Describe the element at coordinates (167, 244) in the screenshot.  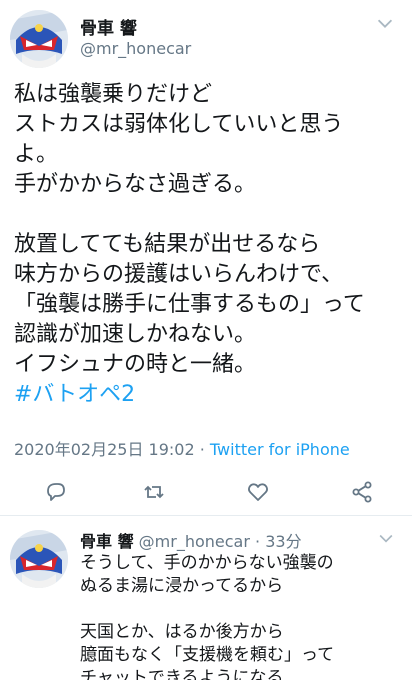
I see `tweet-line: 放置してても結果が出せるなら` at that location.